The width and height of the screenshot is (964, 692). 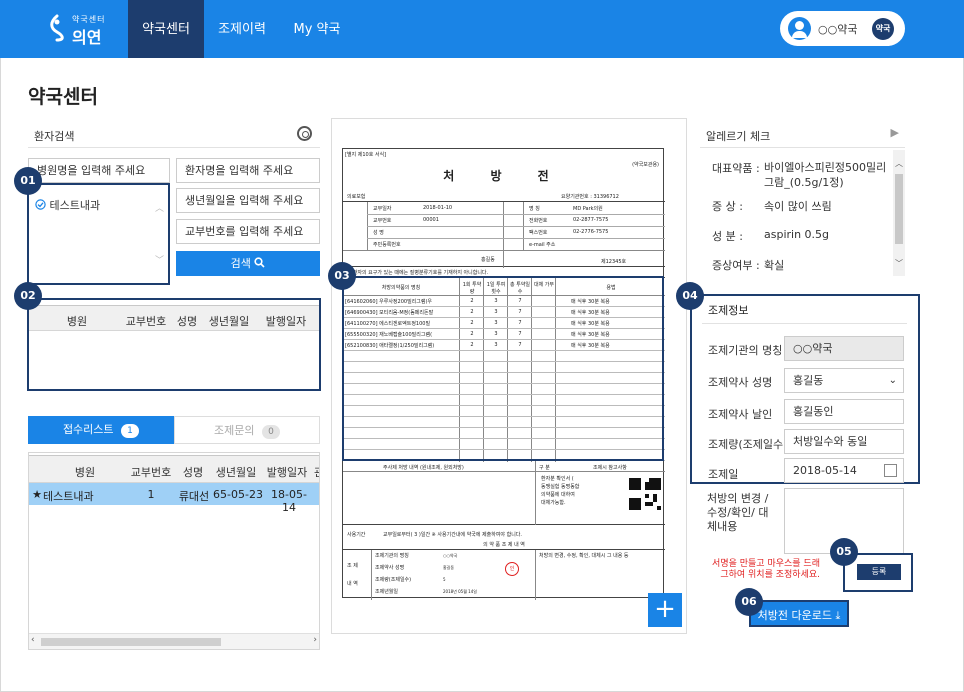 I want to click on doc-ref-label: 조제시 참고사항, so click(x=610, y=468).